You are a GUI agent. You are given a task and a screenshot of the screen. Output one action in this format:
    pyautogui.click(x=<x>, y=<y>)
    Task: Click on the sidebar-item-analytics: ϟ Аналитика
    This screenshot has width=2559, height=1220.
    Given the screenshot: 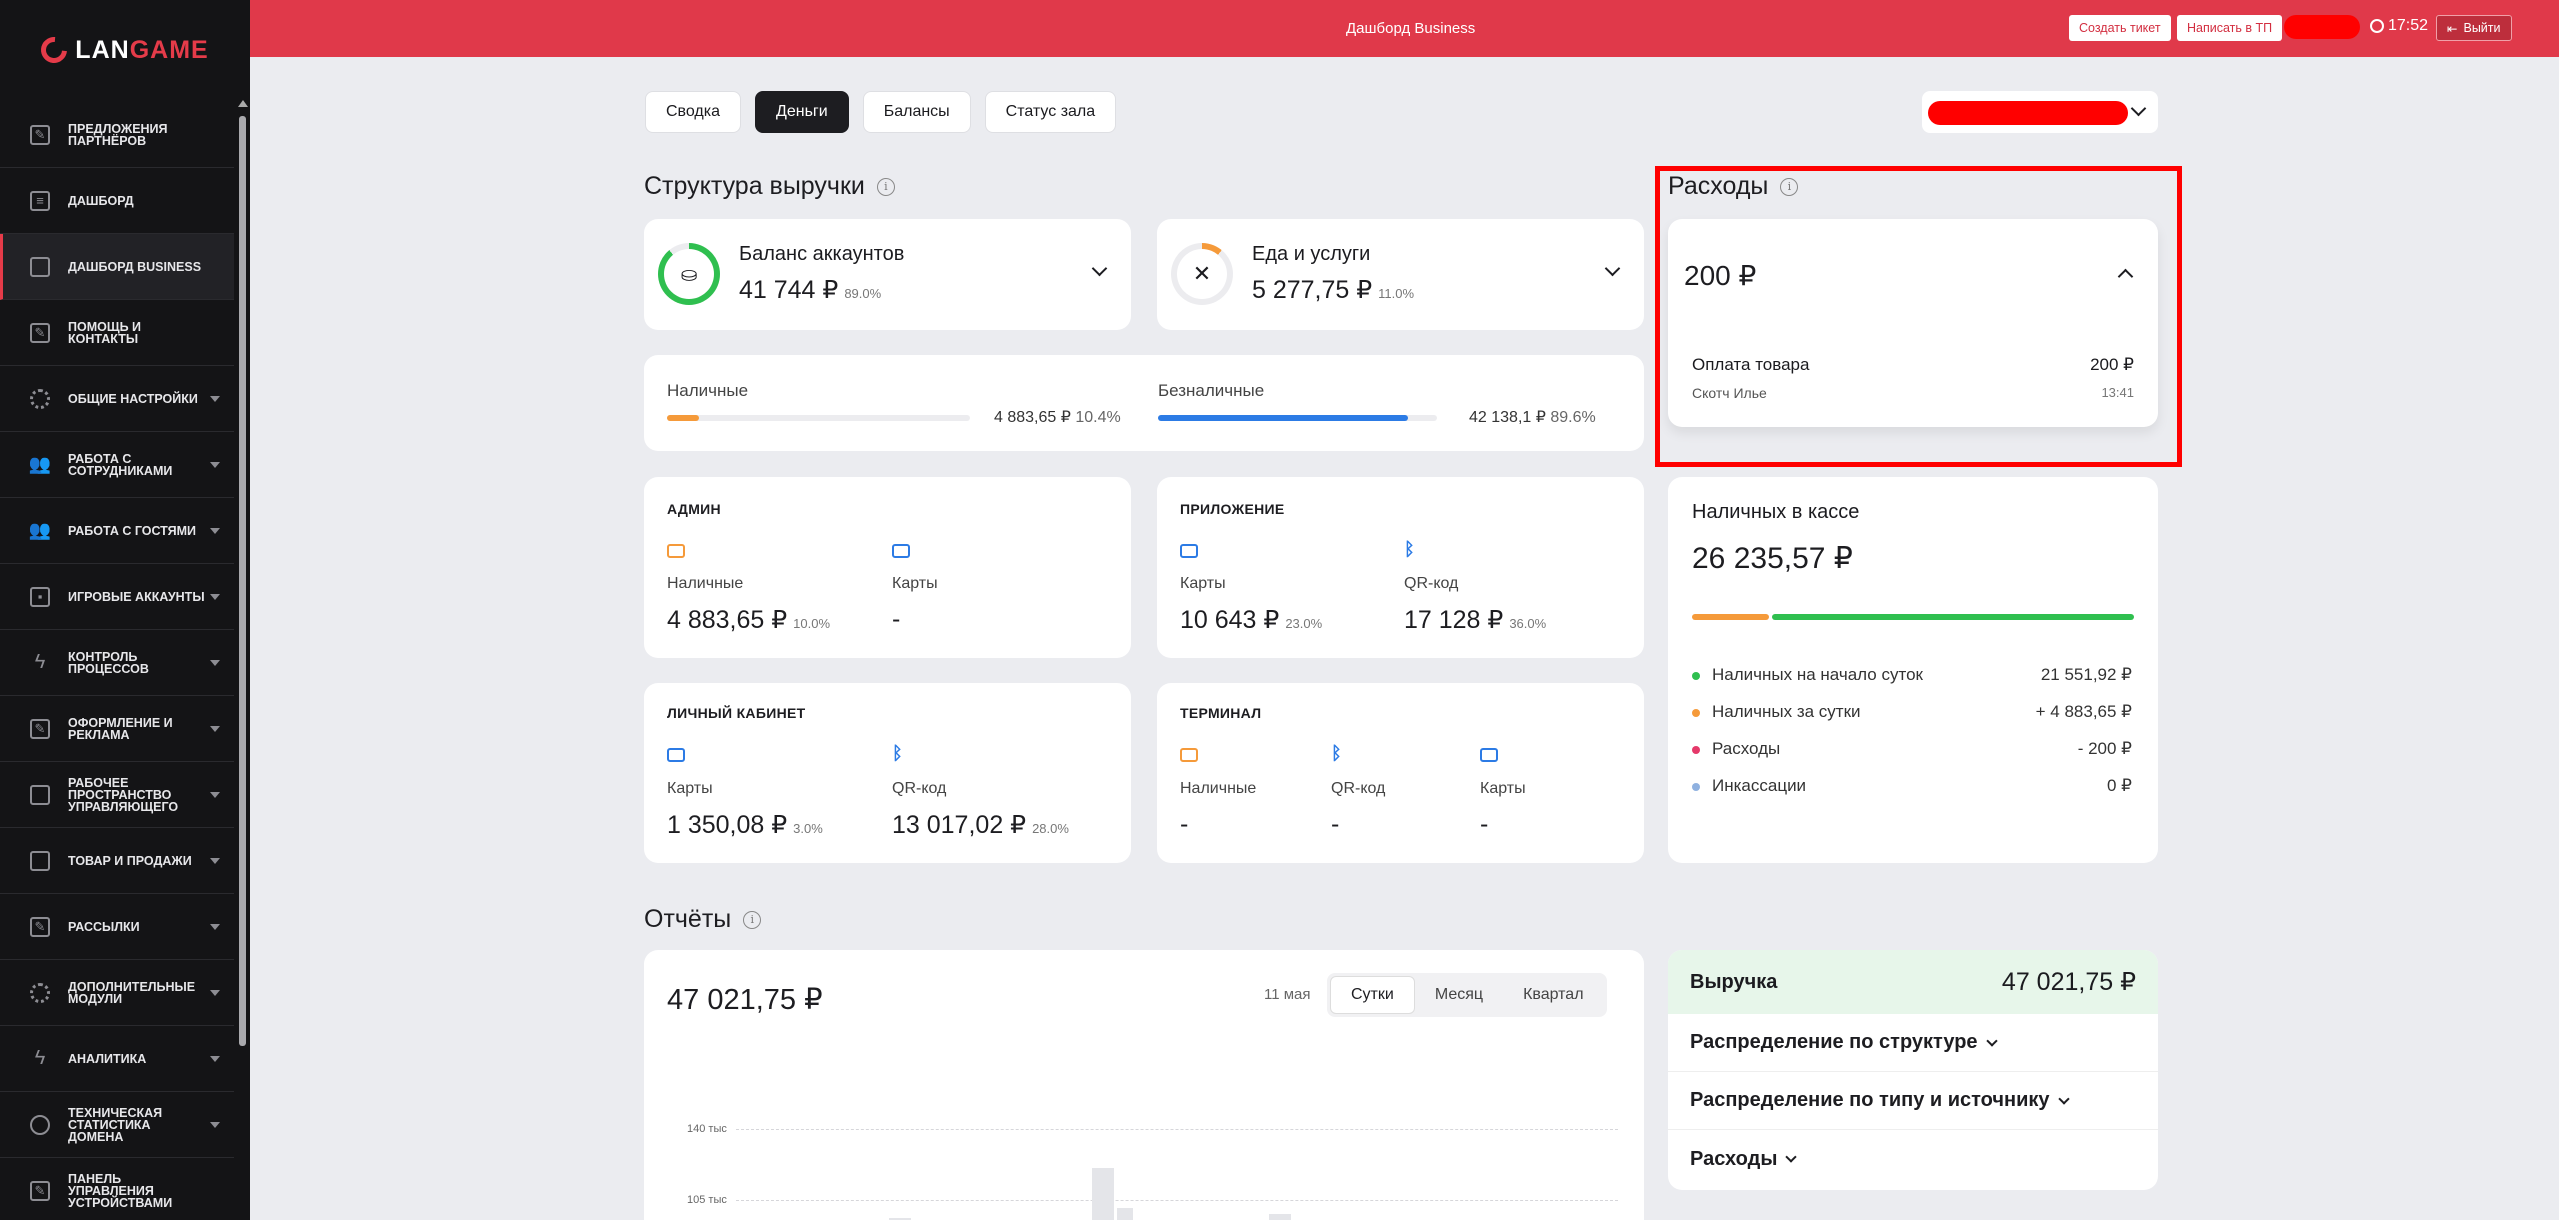 What is the action you would take?
    pyautogui.click(x=117, y=1059)
    